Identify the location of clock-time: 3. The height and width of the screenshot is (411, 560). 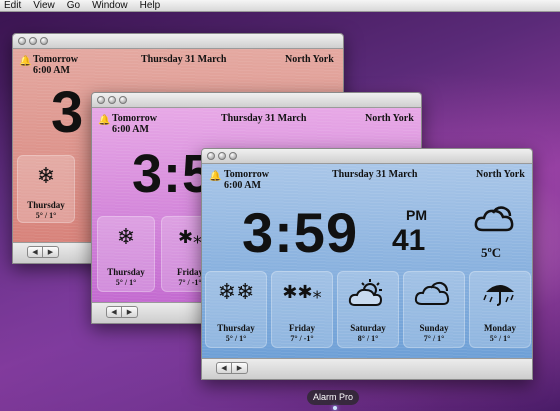
(68, 112).